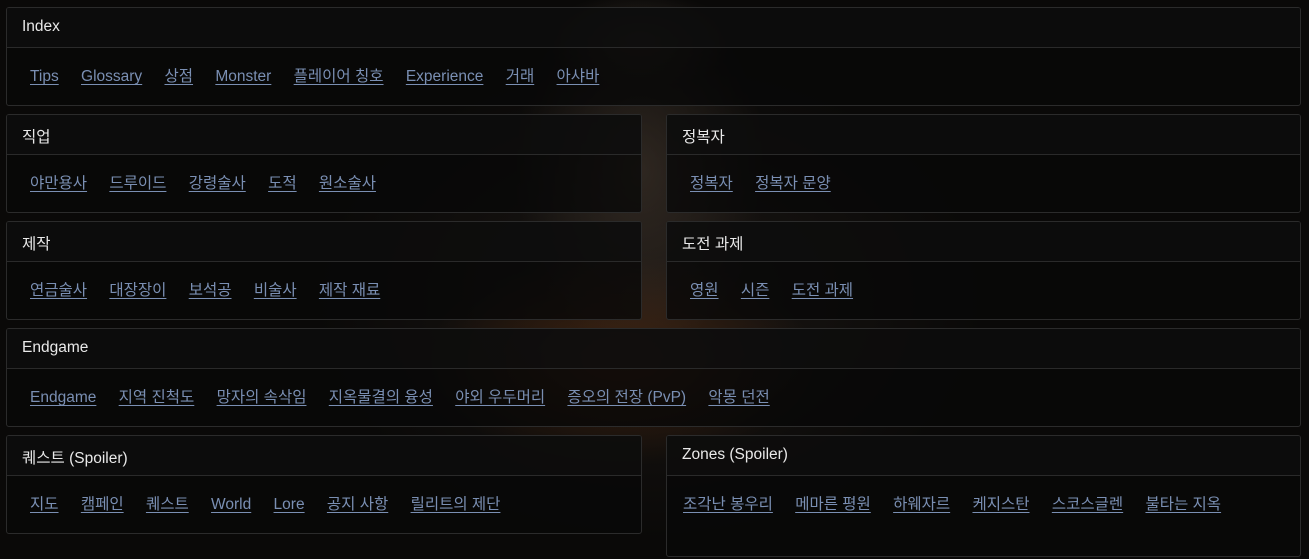 Image resolution: width=1309 pixels, height=559 pixels. Describe the element at coordinates (653, 349) in the screenshot. I see `endgame-header: Endgame` at that location.